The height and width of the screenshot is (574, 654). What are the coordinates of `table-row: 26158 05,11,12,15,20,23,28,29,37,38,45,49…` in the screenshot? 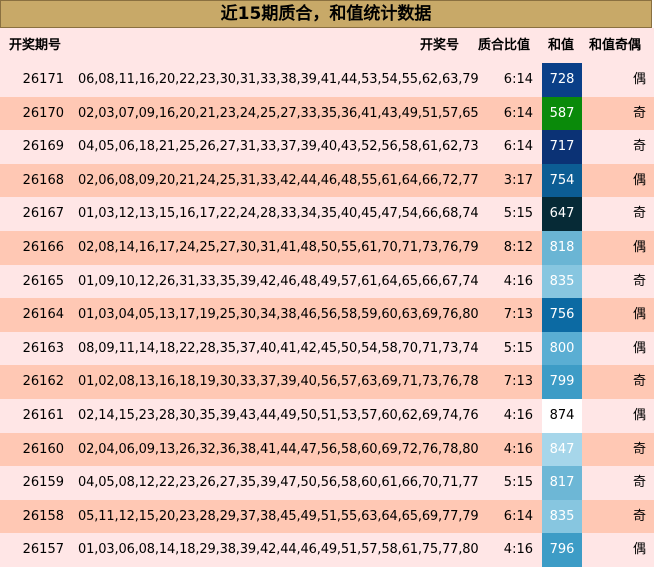 It's located at (327, 516).